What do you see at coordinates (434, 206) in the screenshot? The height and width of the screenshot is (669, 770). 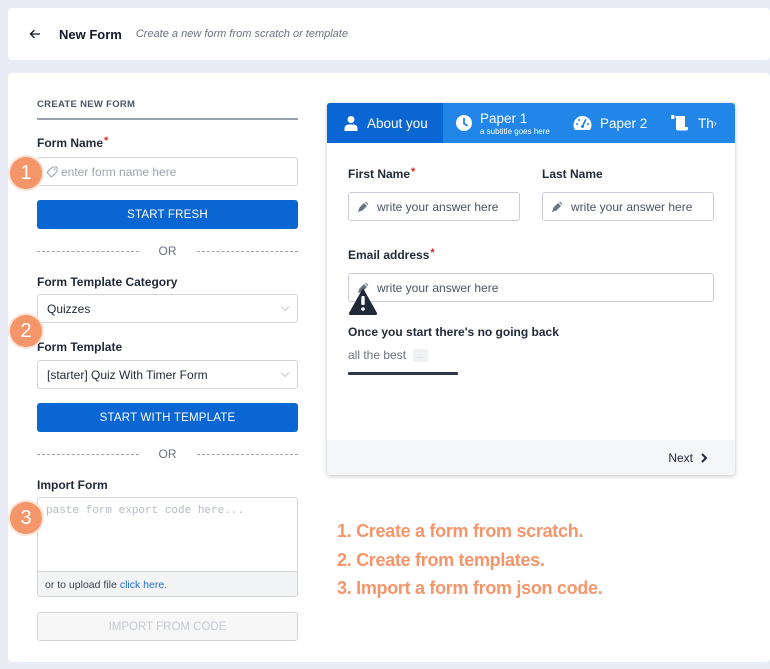 I see `first-name-input: write your answer here` at bounding box center [434, 206].